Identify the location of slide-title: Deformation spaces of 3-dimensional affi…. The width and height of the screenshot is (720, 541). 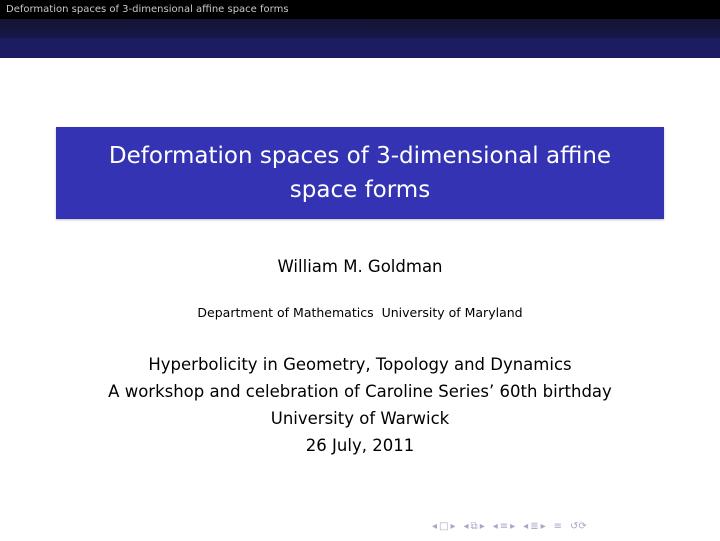
(360, 173).